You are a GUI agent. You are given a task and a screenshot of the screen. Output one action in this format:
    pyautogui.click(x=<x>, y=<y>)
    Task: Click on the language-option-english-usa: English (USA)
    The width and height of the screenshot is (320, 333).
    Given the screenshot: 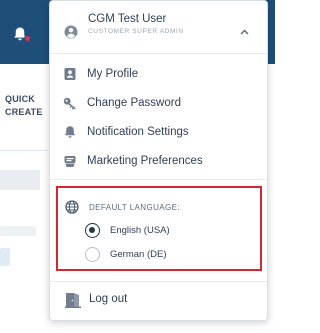 What is the action you would take?
    pyautogui.click(x=170, y=231)
    